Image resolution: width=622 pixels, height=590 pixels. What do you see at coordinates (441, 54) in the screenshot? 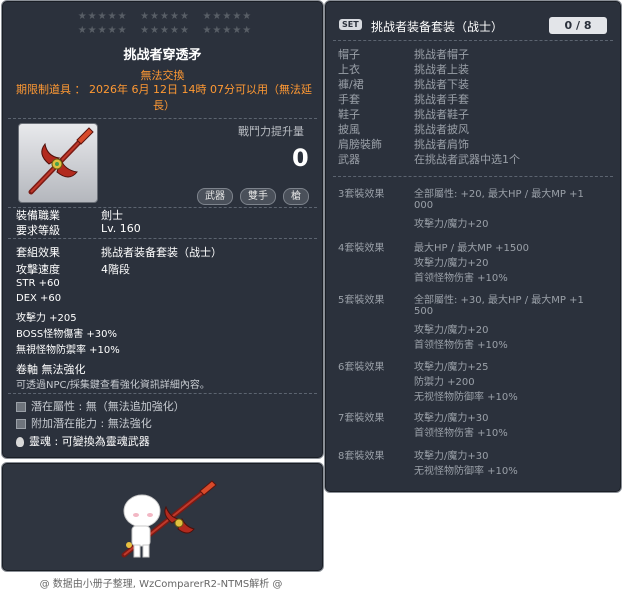
I see `slot-item-name: 挑战者帽子` at bounding box center [441, 54].